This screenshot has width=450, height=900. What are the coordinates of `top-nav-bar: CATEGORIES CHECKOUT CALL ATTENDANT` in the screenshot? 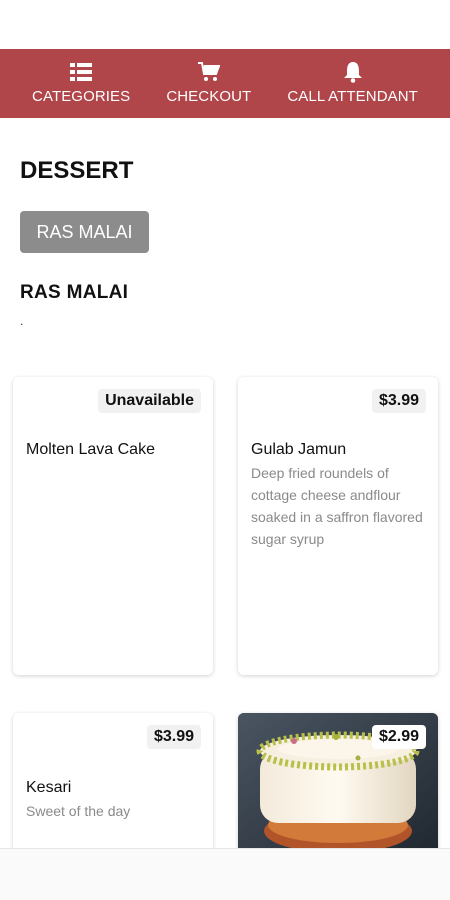 It's located at (225, 83).